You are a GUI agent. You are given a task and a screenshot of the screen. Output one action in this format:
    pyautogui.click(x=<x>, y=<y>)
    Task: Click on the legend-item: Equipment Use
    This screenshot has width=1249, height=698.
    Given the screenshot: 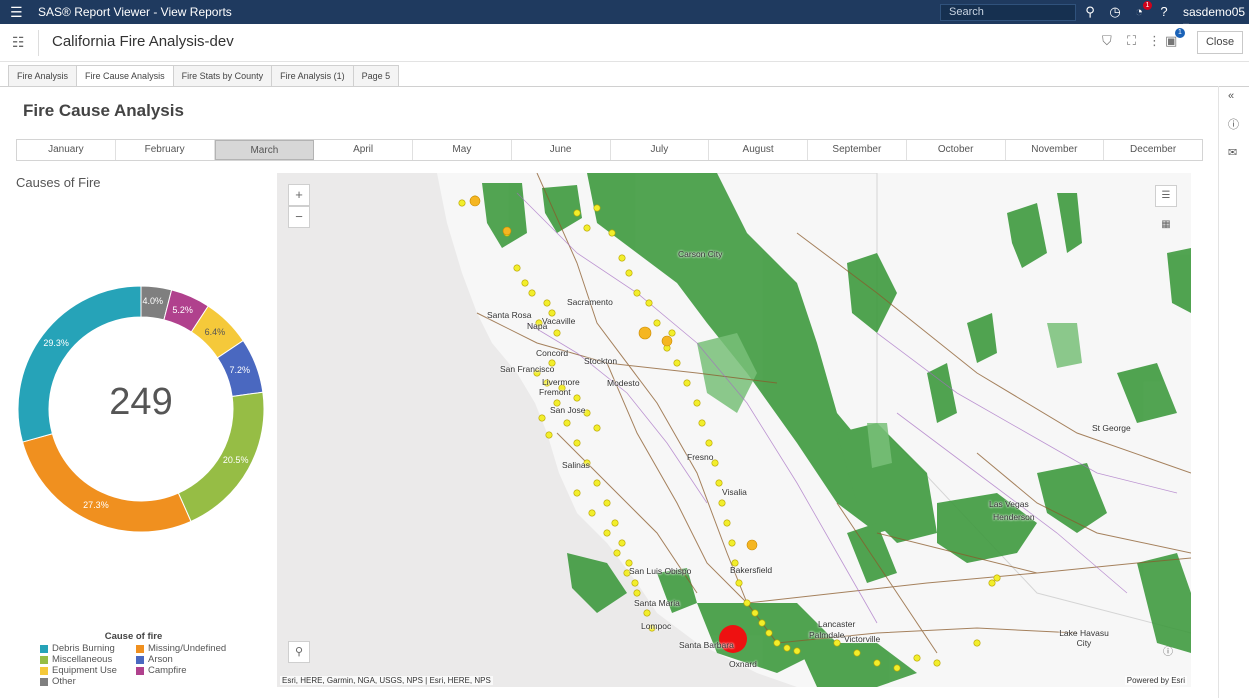 What is the action you would take?
    pyautogui.click(x=88, y=670)
    